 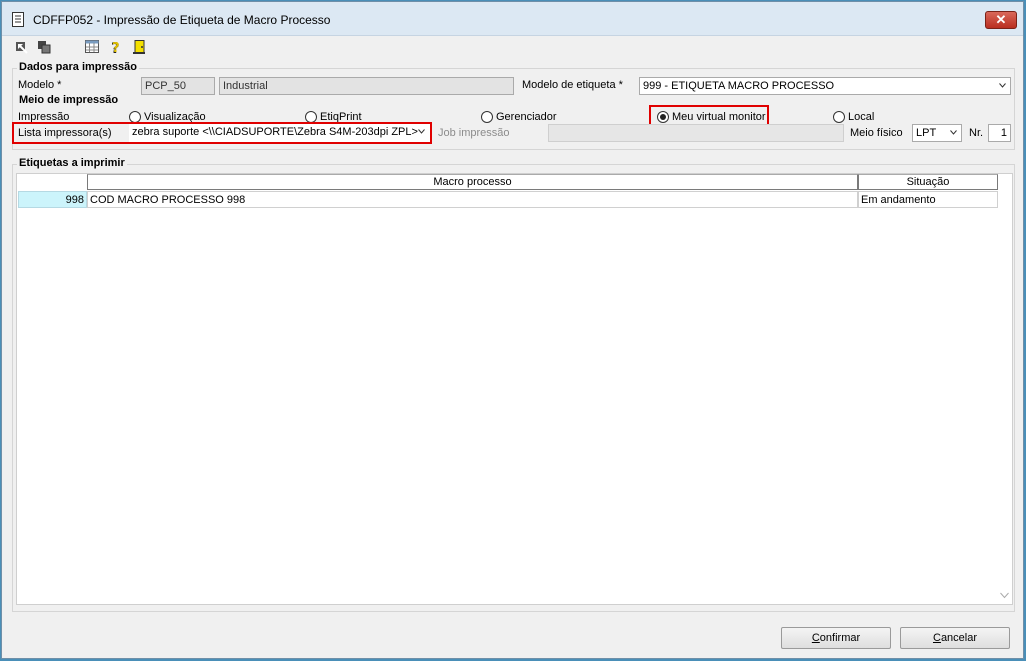 I want to click on row-macro-cell: COD MACRO PROCESSO 998, so click(x=472, y=199).